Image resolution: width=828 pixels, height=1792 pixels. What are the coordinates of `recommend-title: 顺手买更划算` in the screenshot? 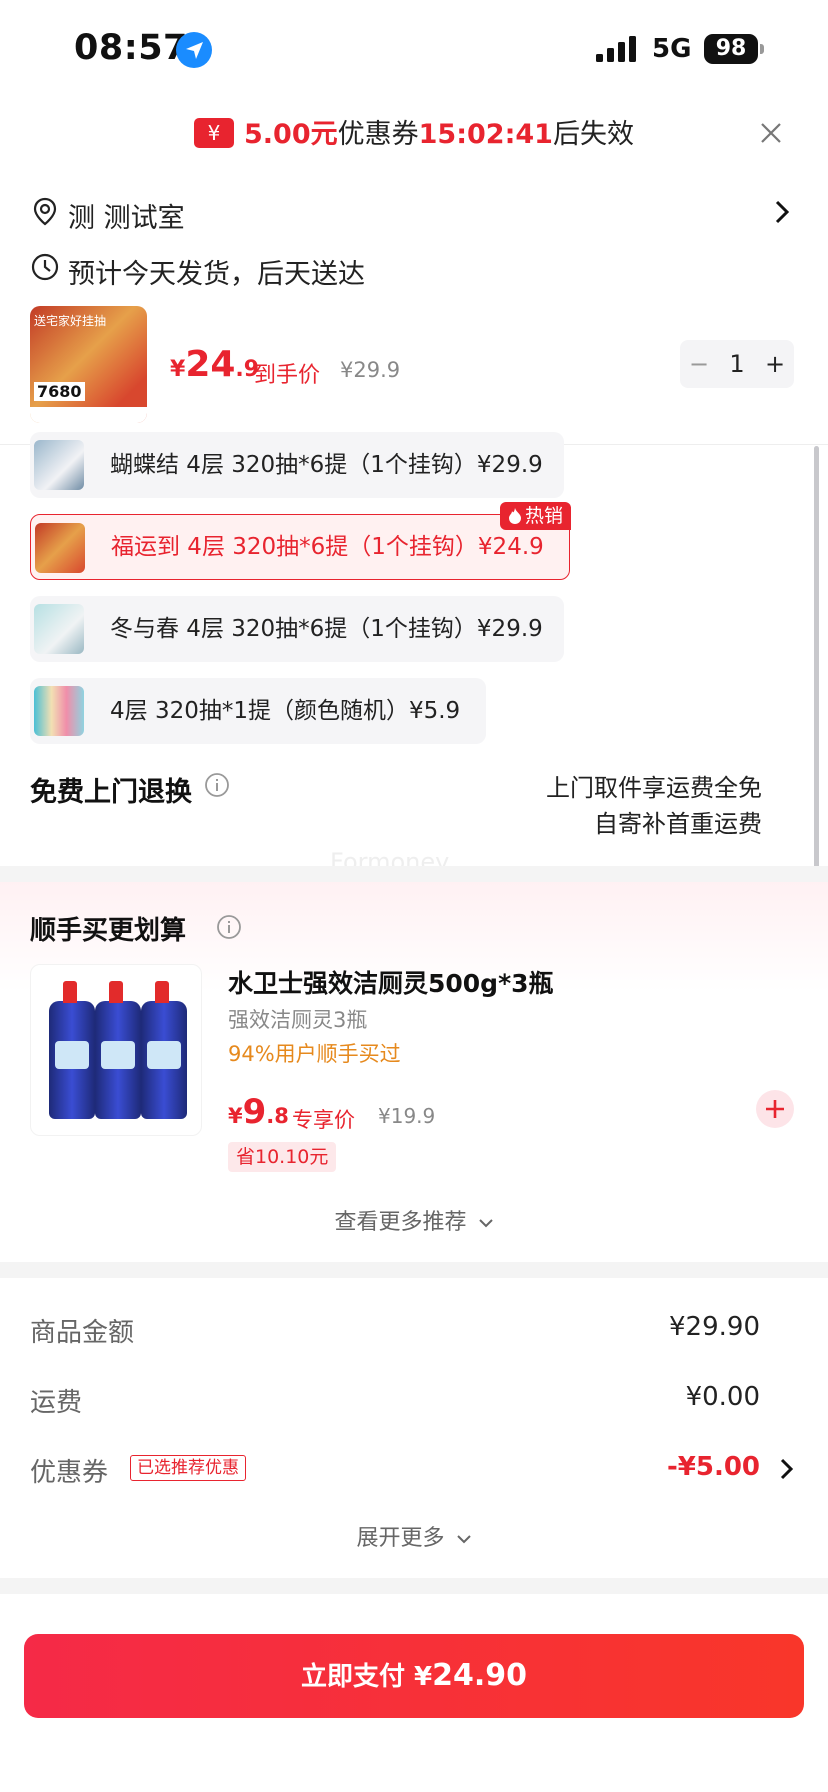 It's located at (108, 931).